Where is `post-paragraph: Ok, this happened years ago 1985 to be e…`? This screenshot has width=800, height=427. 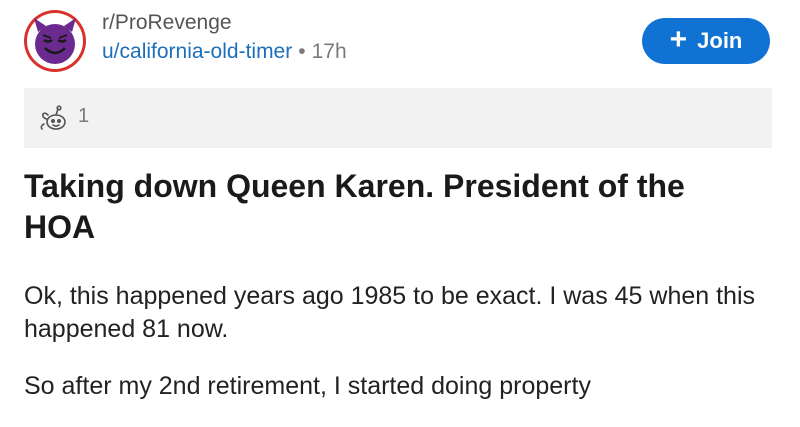
post-paragraph: Ok, this happened years ago 1985 to be e… is located at coordinates (390, 312).